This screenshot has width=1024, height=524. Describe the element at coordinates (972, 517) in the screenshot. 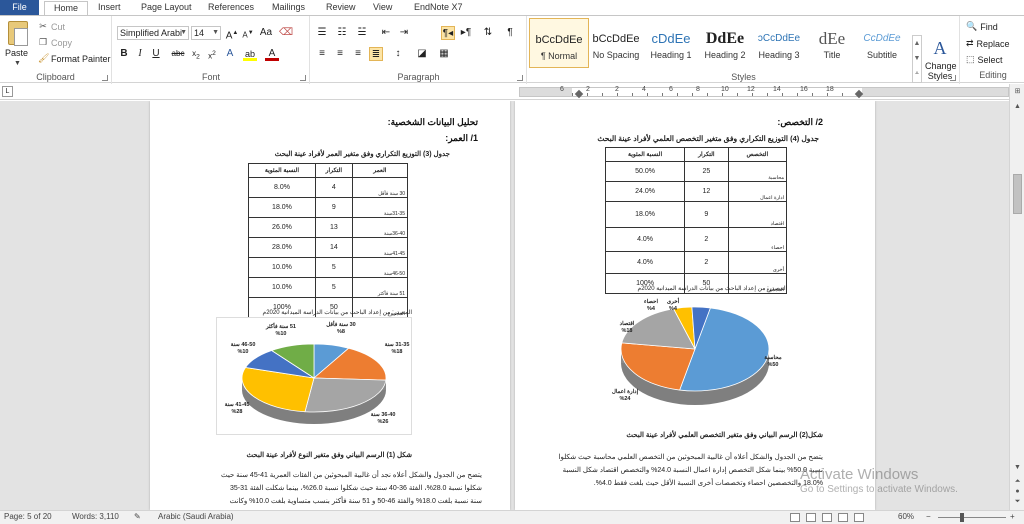

I see `zoom-slider` at that location.